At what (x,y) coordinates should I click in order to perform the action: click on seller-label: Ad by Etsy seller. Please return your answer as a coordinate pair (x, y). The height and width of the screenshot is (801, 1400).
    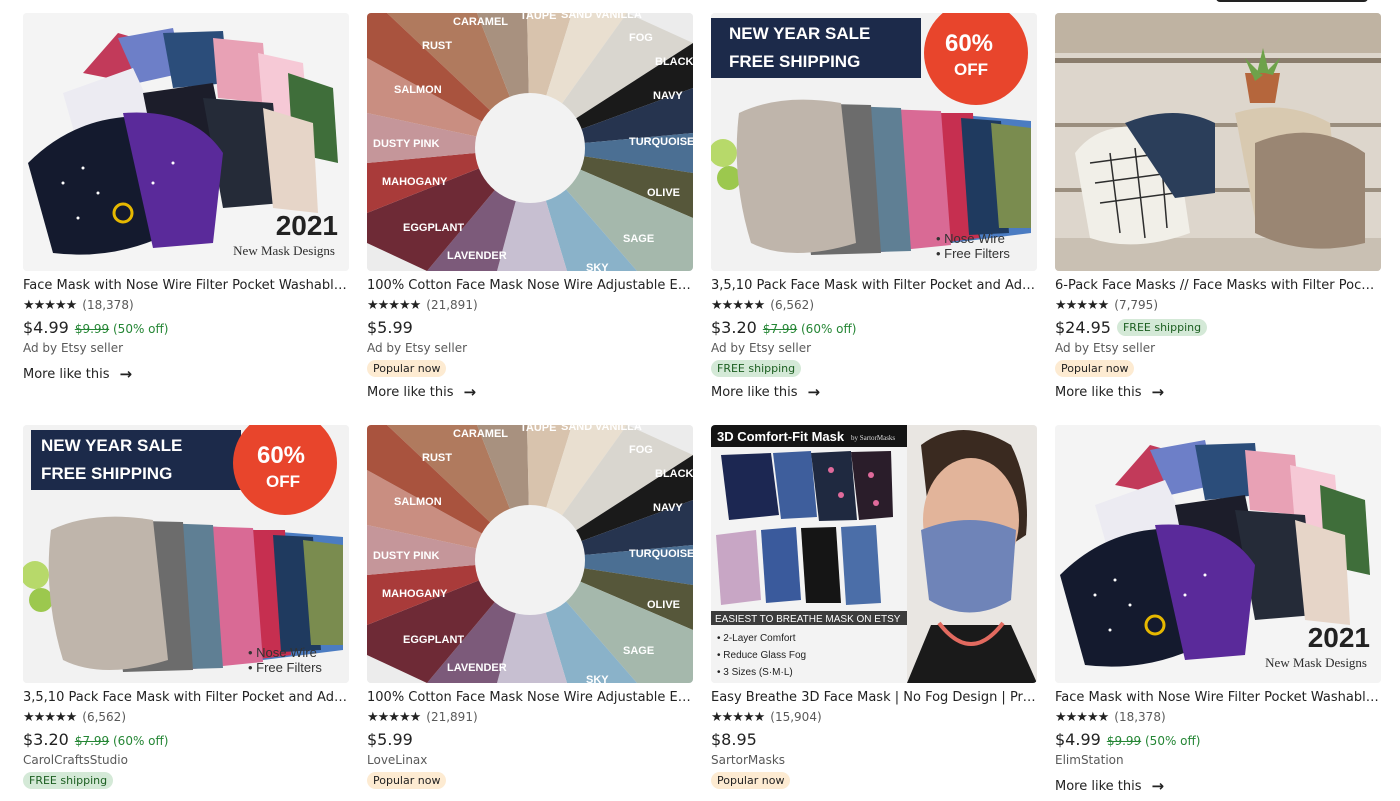
    Looking at the image, I should click on (73, 348).